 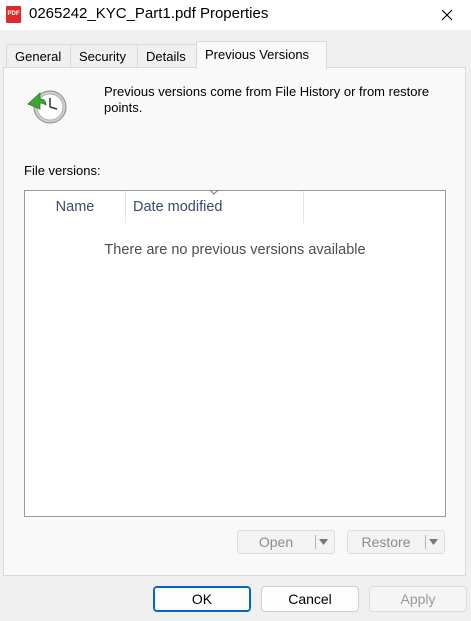 What do you see at coordinates (235, 250) in the screenshot?
I see `empty-list-message: There are no previous versions available` at bounding box center [235, 250].